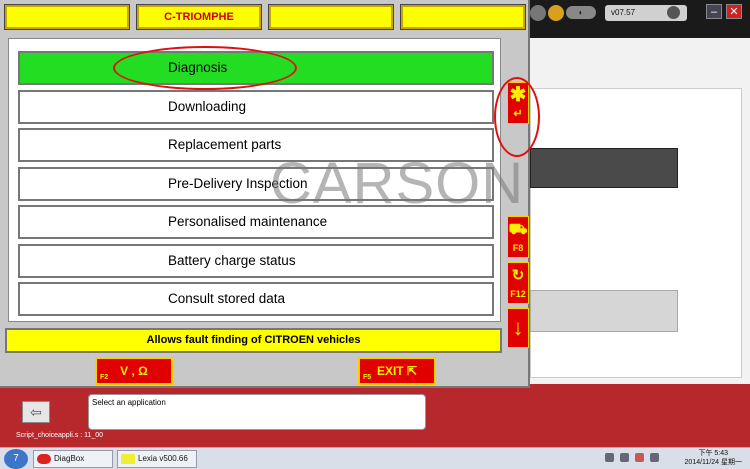  What do you see at coordinates (253, 340) in the screenshot?
I see `status-text: Allows fault finding of CITROEN vehicles` at bounding box center [253, 340].